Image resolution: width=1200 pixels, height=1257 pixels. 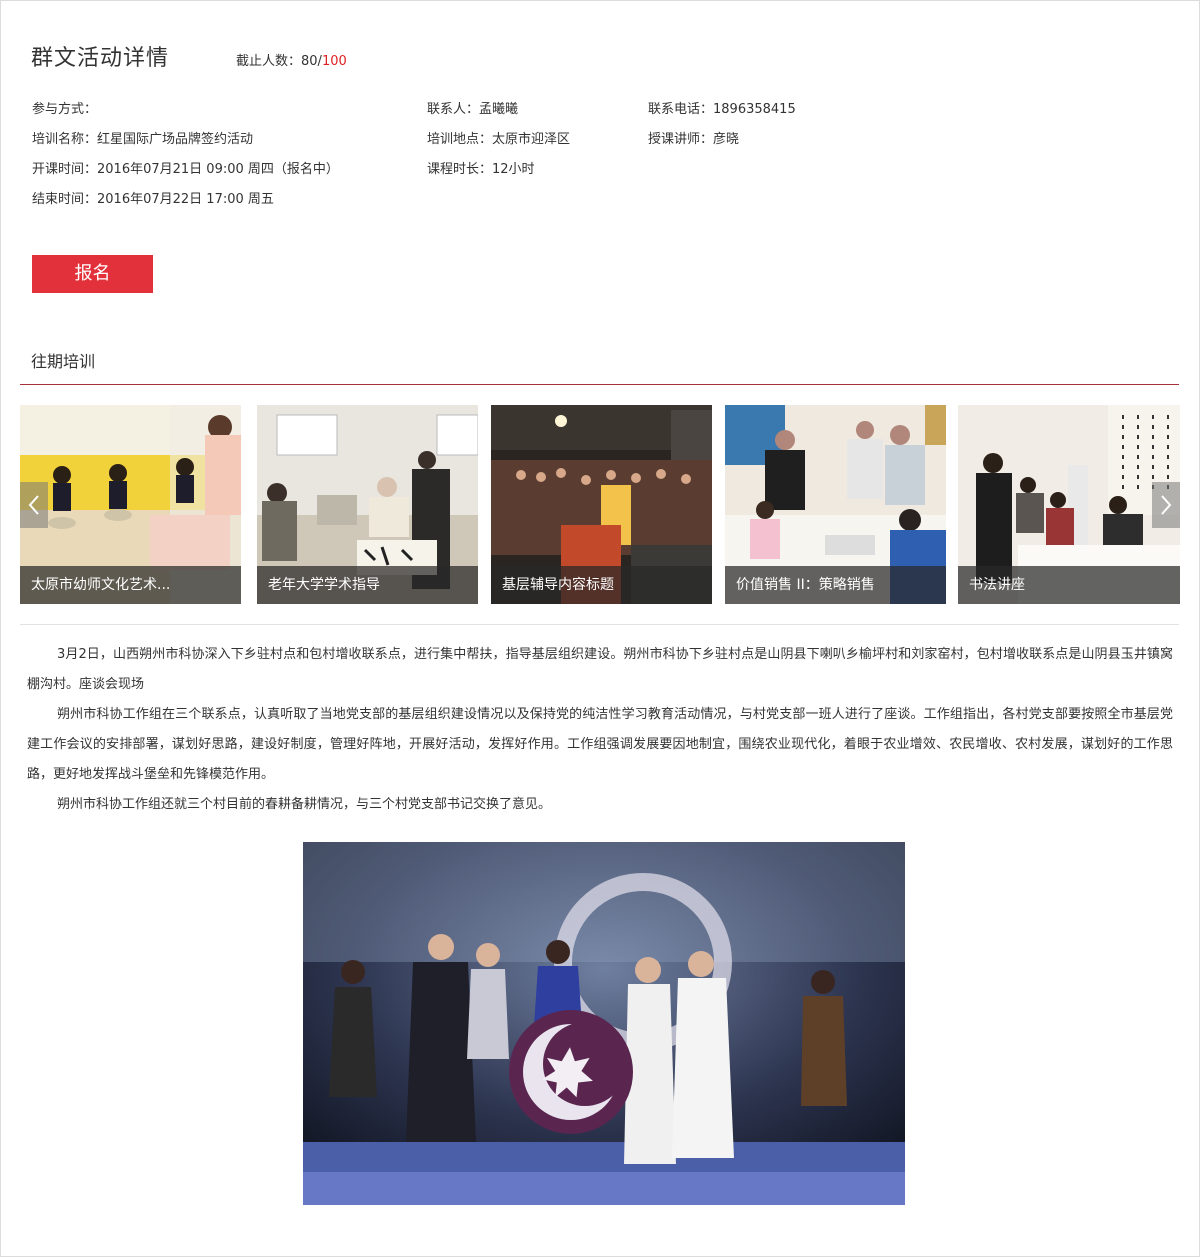 I want to click on past-training-caption: 价值销售 II：策略销售, so click(x=835, y=585).